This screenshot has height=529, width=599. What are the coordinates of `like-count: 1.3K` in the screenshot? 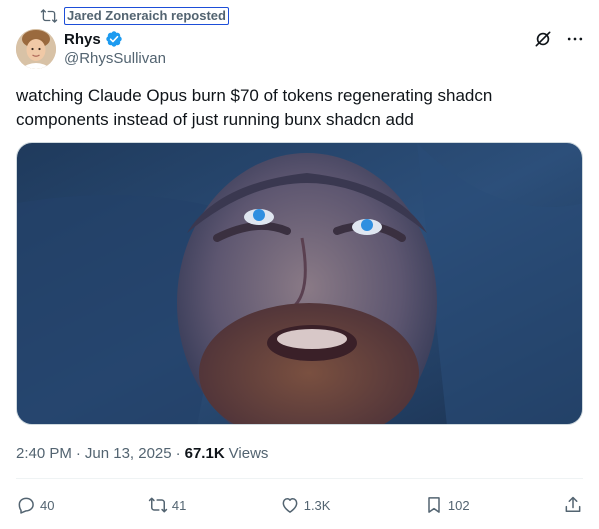 It's located at (317, 505).